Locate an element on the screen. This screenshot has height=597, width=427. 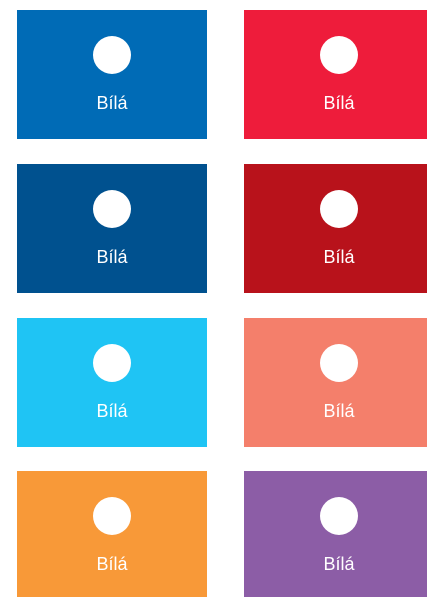
color-swatch-dark-red: Bílá is located at coordinates (335, 228).